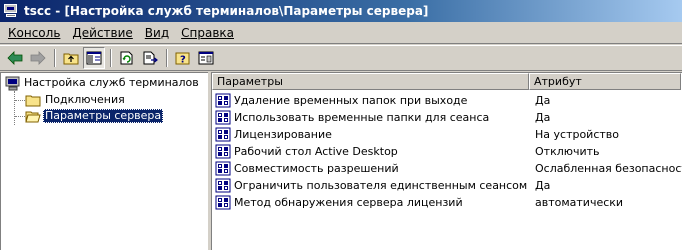  What do you see at coordinates (111, 82) in the screenshot?
I see `tree-item-label: Настройка служб терминалов` at bounding box center [111, 82].